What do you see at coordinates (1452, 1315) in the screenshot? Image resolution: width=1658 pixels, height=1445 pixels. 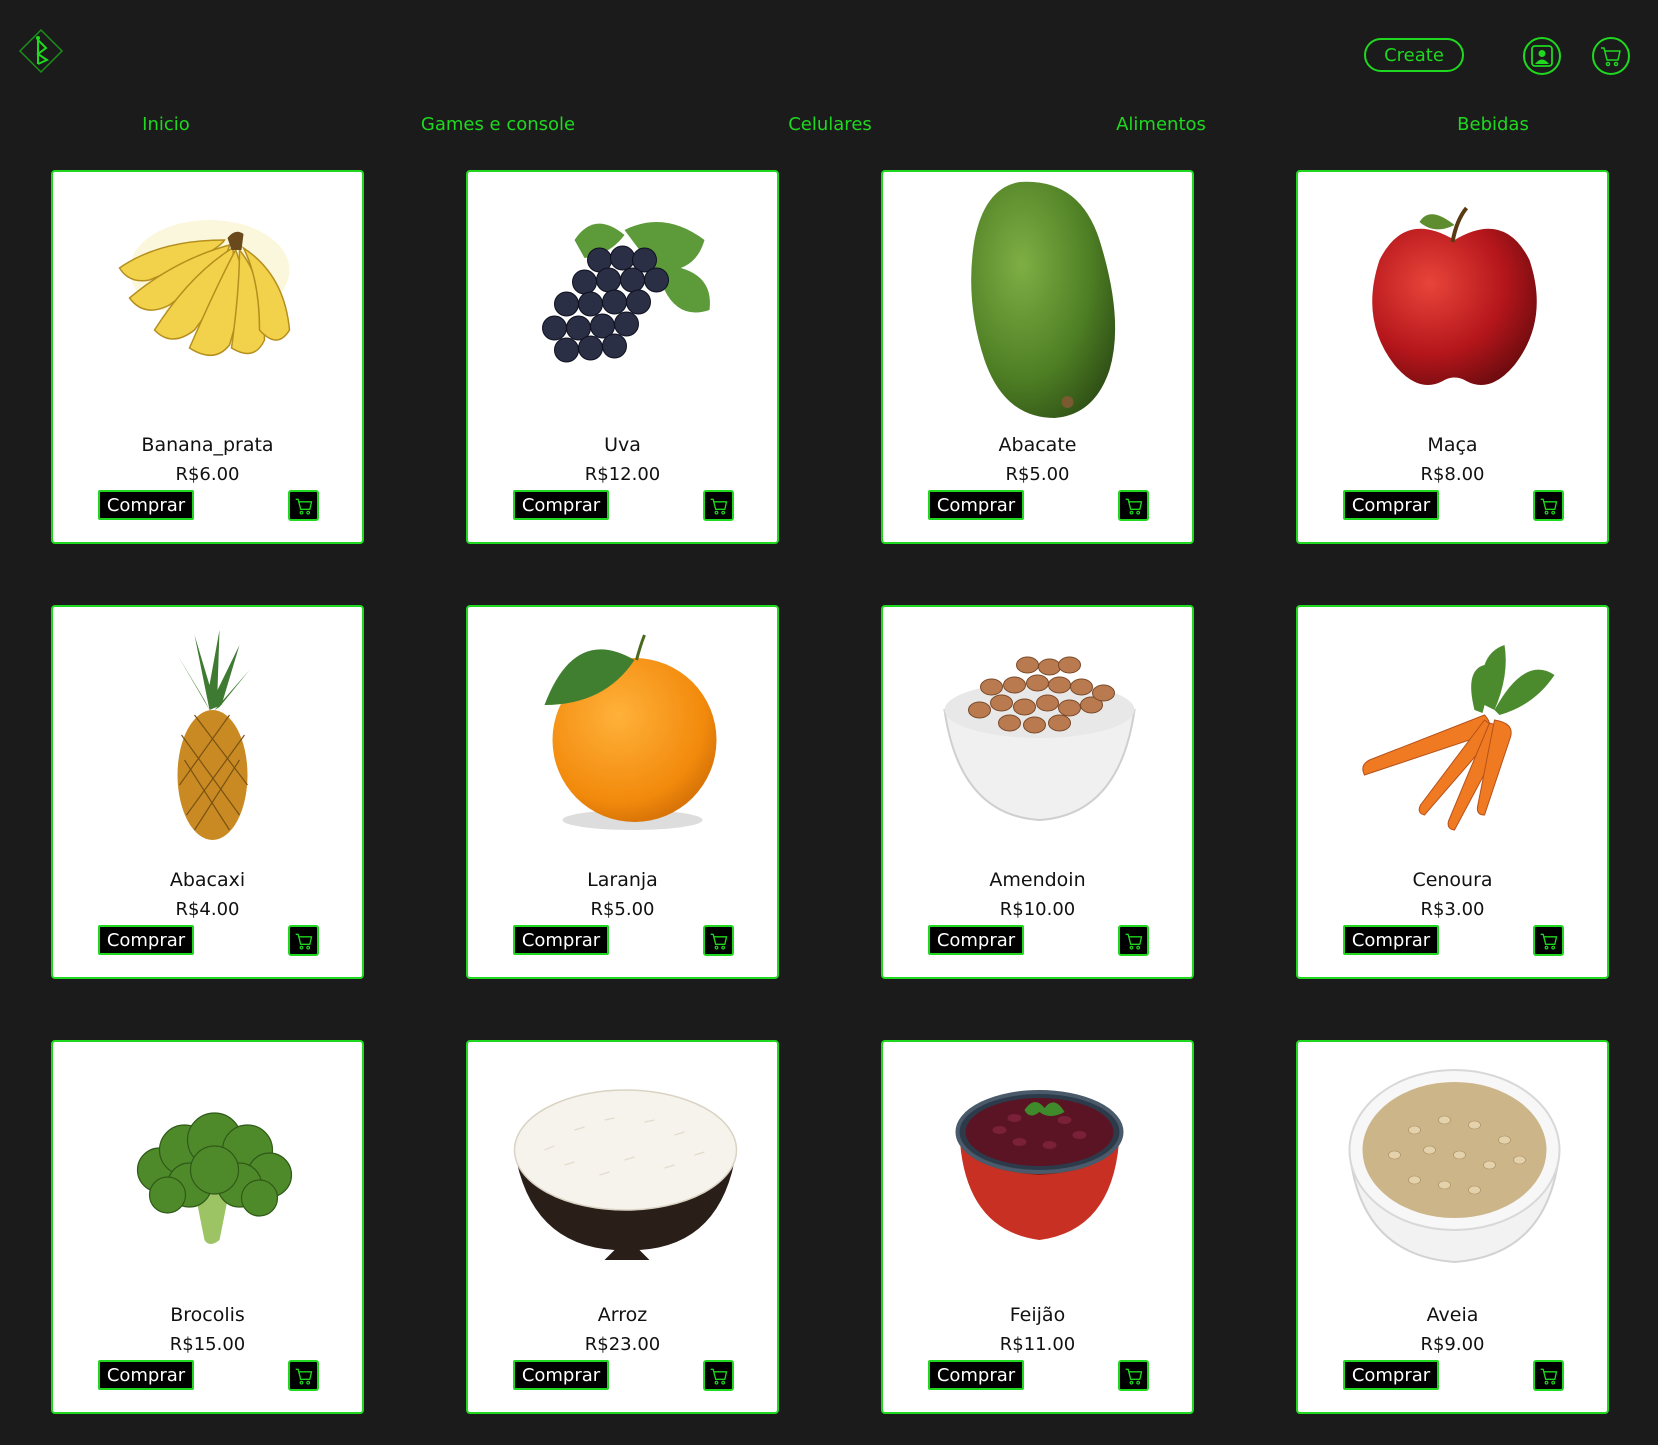 I see `product-name: Aveia` at bounding box center [1452, 1315].